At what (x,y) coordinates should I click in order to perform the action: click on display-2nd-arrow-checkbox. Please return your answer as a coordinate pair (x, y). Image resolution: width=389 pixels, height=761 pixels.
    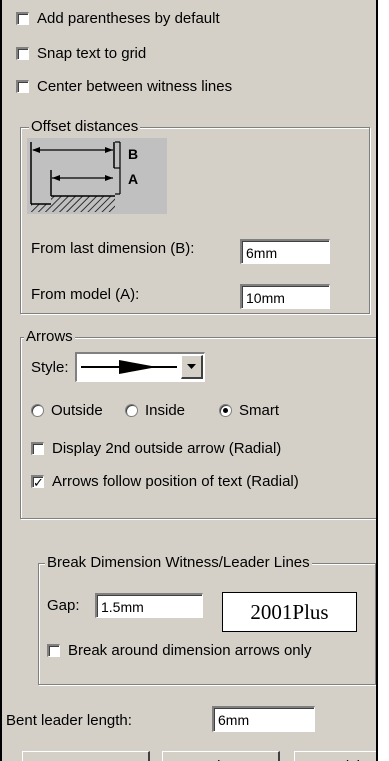
    Looking at the image, I should click on (37, 448).